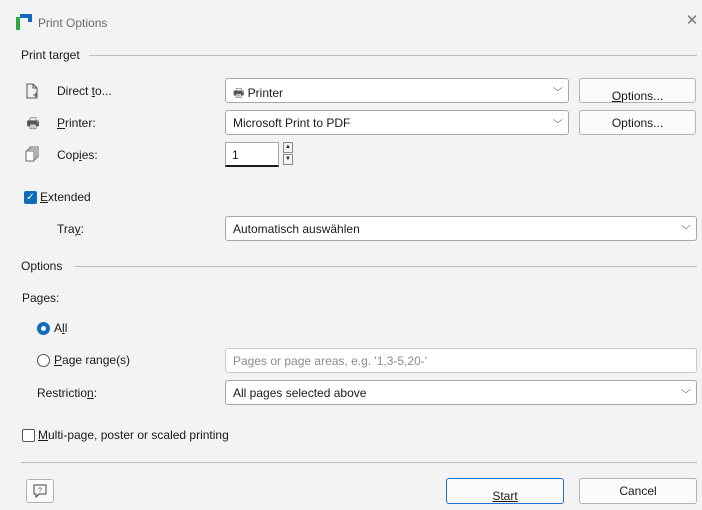 The image size is (702, 510). I want to click on restriction-select: All pages selected above ⌵, so click(461, 392).